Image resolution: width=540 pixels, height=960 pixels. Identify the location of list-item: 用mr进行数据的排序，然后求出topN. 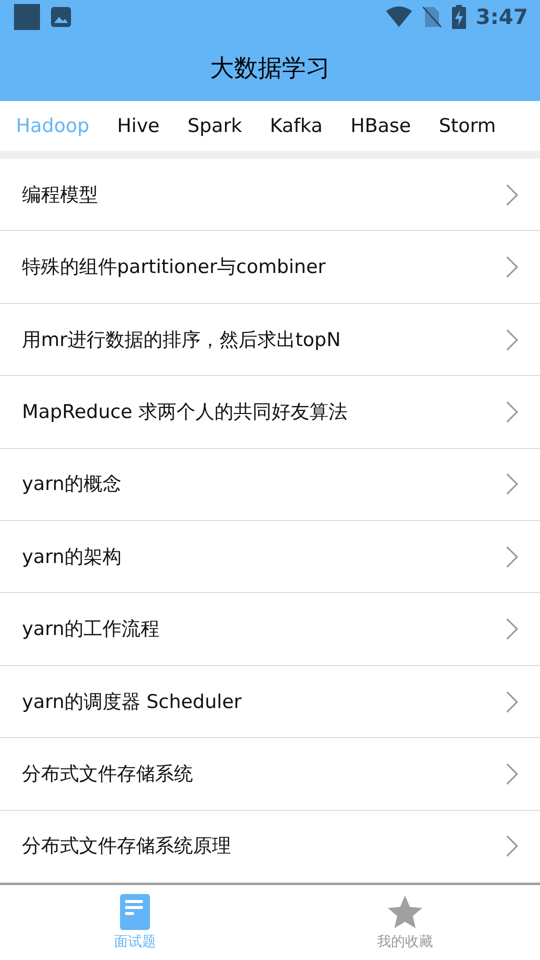
(270, 340).